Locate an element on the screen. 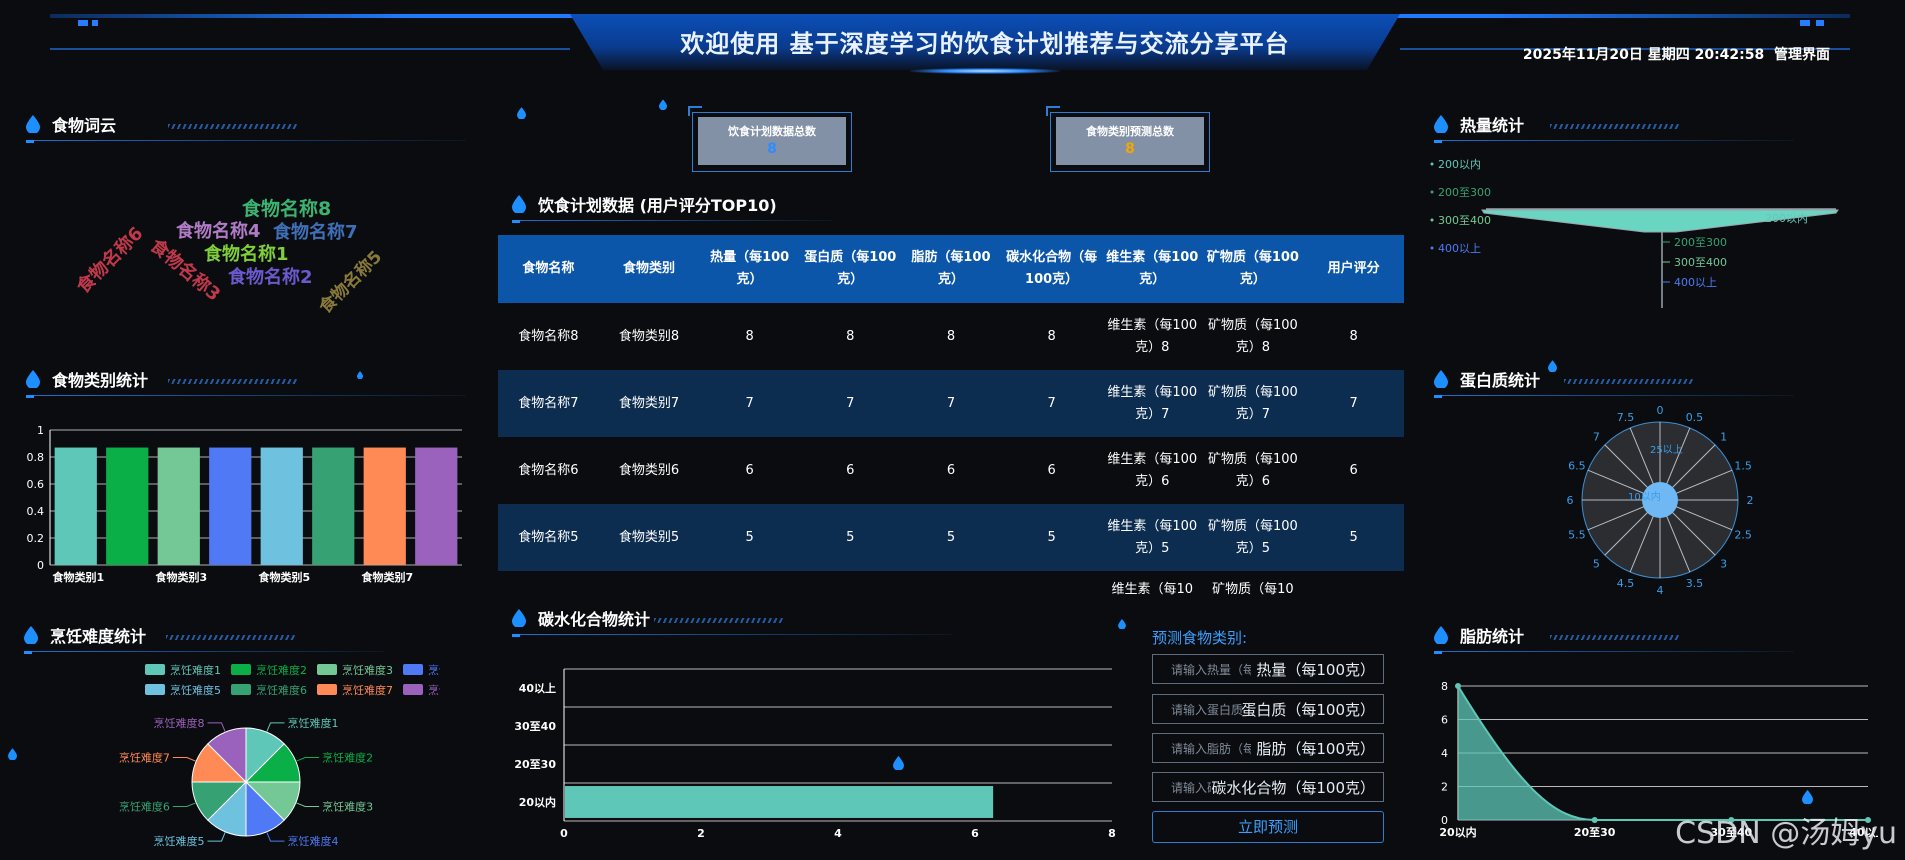 This screenshot has height=860, width=1905. table-header: 矿物质（每100克） is located at coordinates (1253, 269).